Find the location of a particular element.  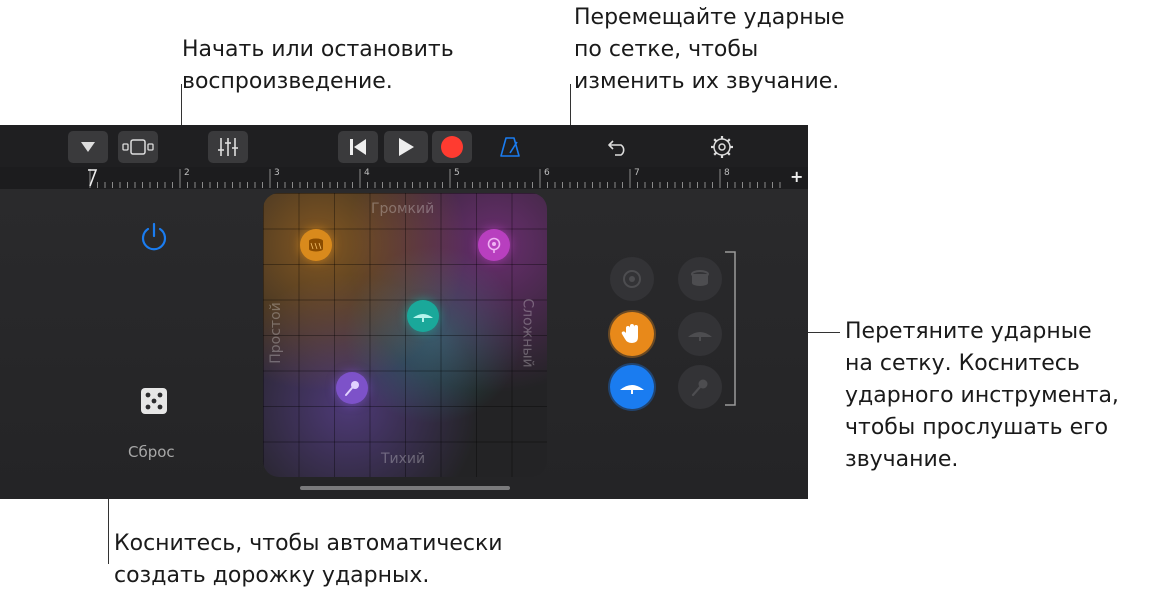

drum-puck-tambourine is located at coordinates (494, 245).